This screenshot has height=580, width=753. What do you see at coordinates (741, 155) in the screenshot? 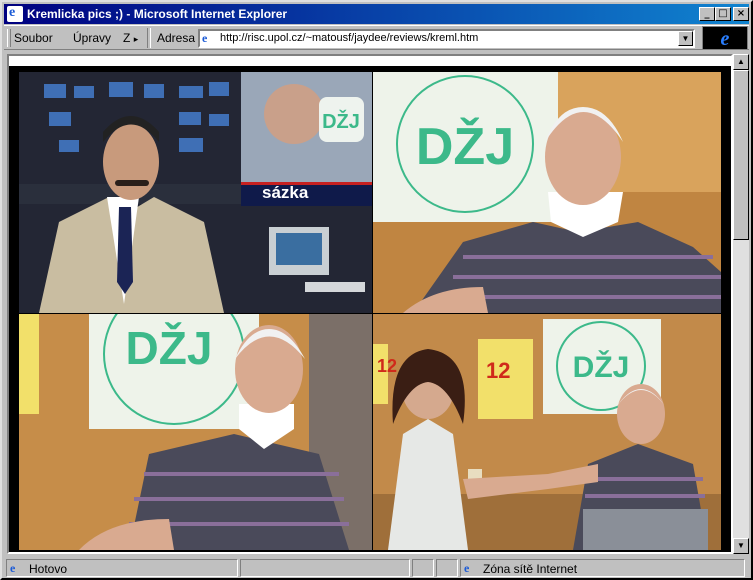
I see `scroll-thumb` at bounding box center [741, 155].